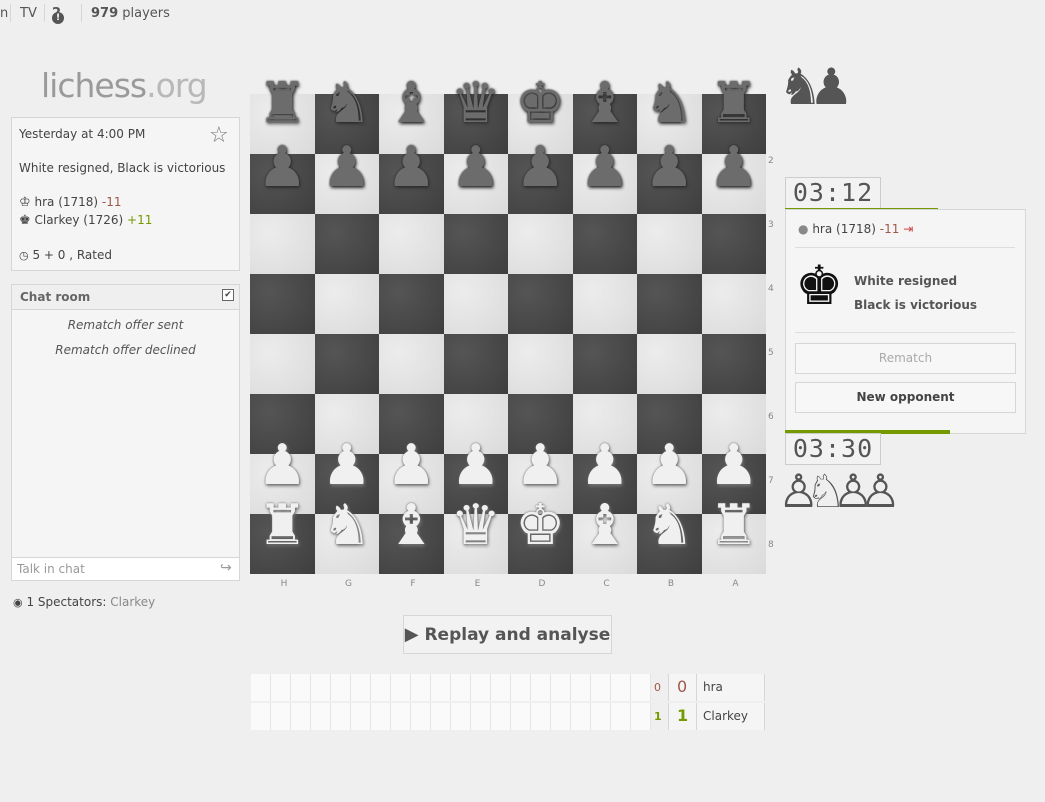  I want to click on send-arrow-icon: ↪, so click(226, 568).